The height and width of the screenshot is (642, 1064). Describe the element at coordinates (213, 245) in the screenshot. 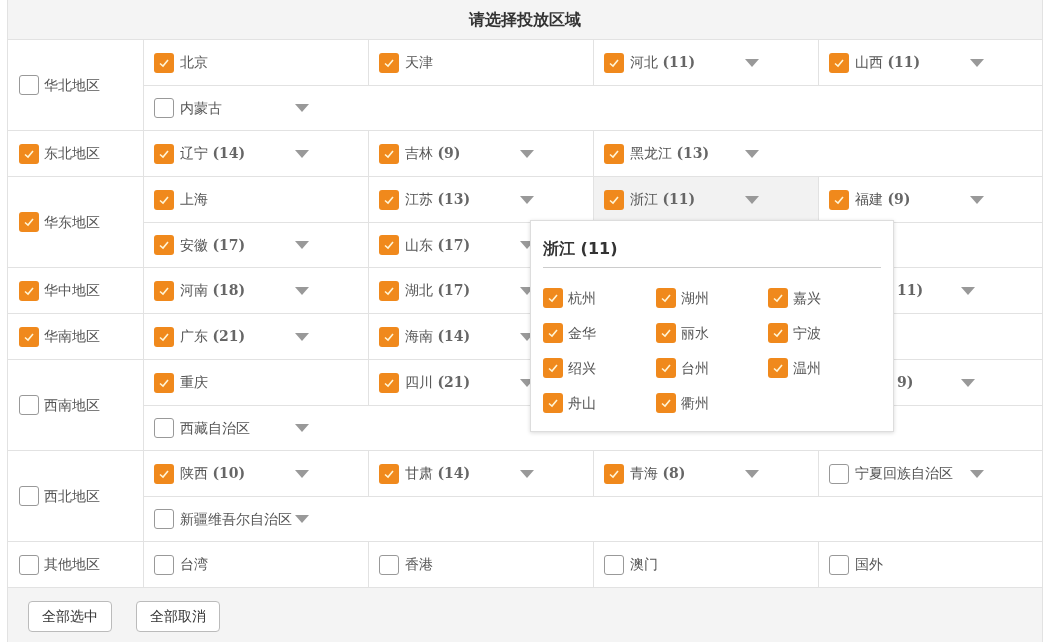

I see `province-label: 安徽 (17)` at that location.